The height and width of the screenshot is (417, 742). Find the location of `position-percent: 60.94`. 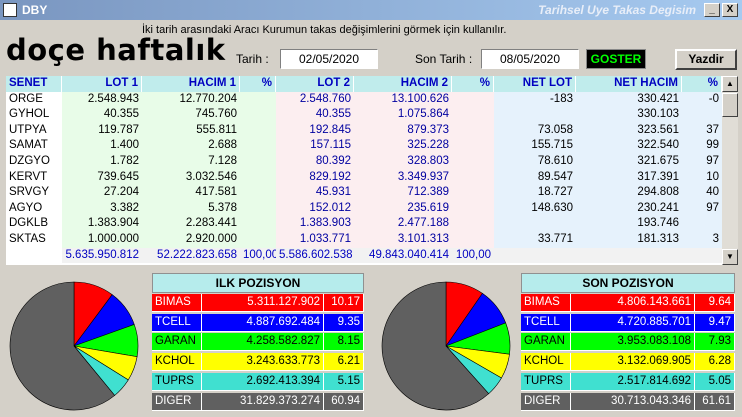

position-percent: 60.94 is located at coordinates (344, 401).